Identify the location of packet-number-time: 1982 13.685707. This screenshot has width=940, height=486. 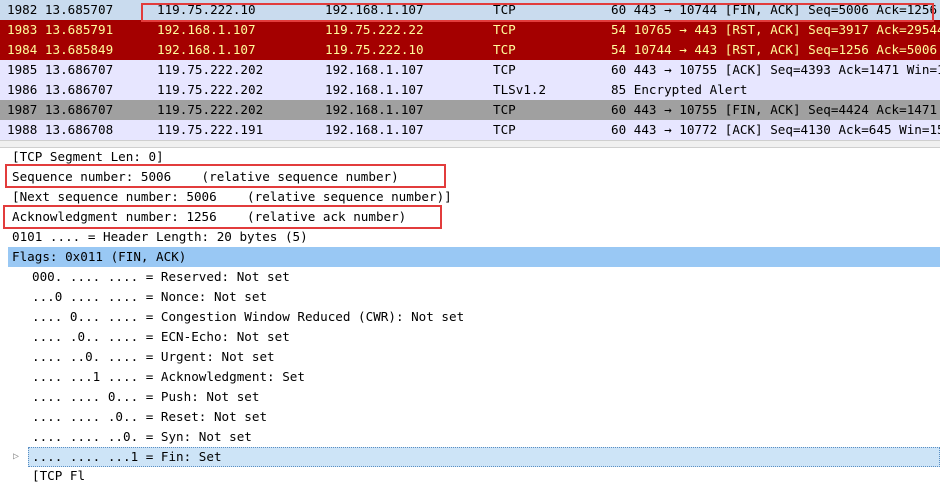
(60, 9).